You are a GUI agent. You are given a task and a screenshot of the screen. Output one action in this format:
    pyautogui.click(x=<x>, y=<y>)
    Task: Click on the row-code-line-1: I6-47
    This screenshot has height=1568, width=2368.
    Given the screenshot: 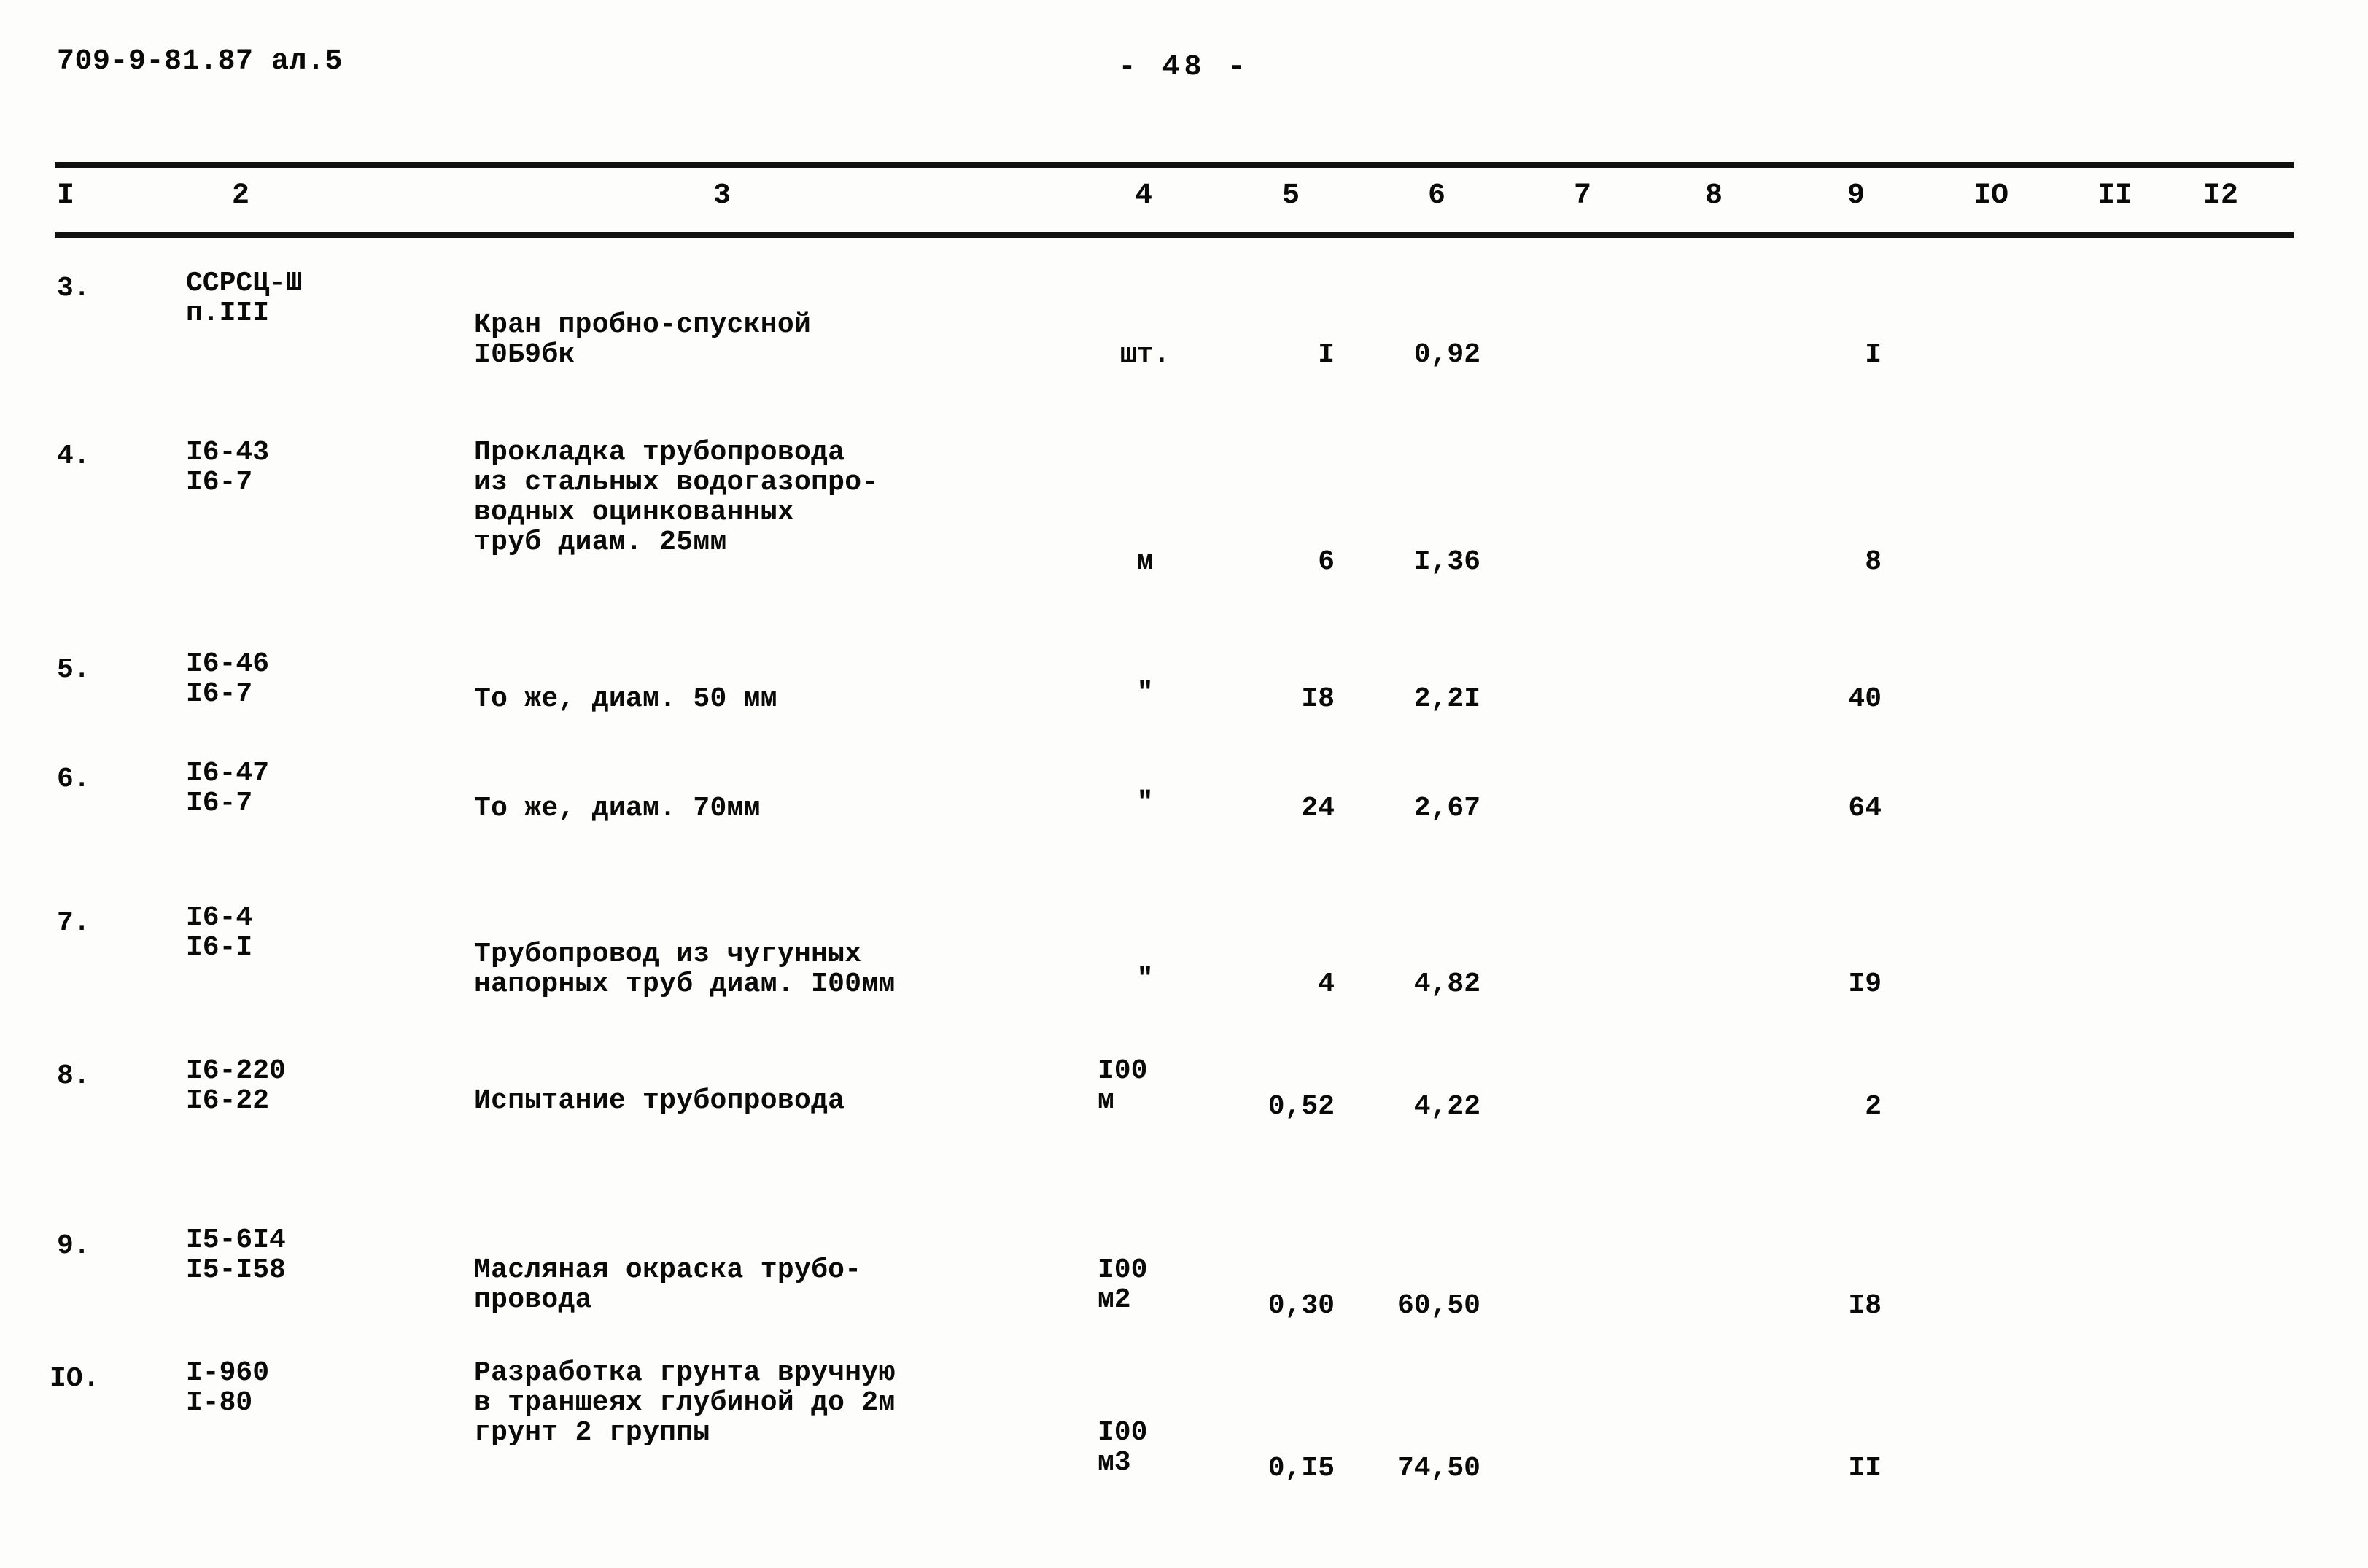 What is the action you would take?
    pyautogui.click(x=228, y=773)
    